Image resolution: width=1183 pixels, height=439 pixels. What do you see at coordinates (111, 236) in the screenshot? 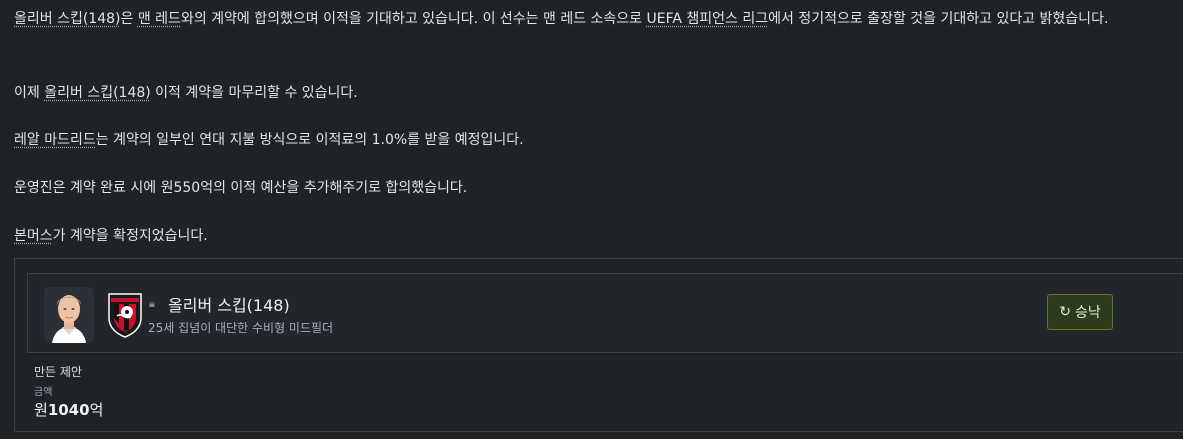
I see `news-paragraph-confirmed: 본머스가 계약을 확정지었습니다.` at bounding box center [111, 236].